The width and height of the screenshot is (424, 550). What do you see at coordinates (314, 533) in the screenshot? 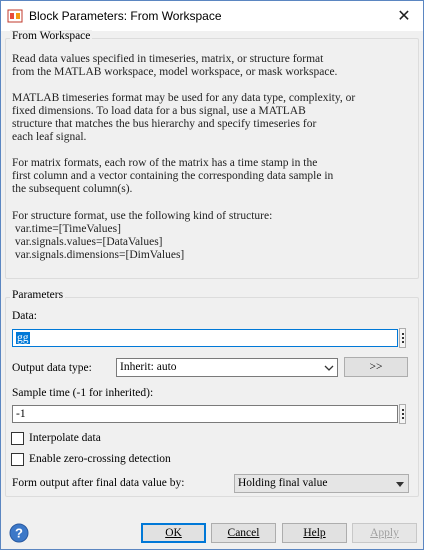
I see `help-button: Help` at bounding box center [314, 533].